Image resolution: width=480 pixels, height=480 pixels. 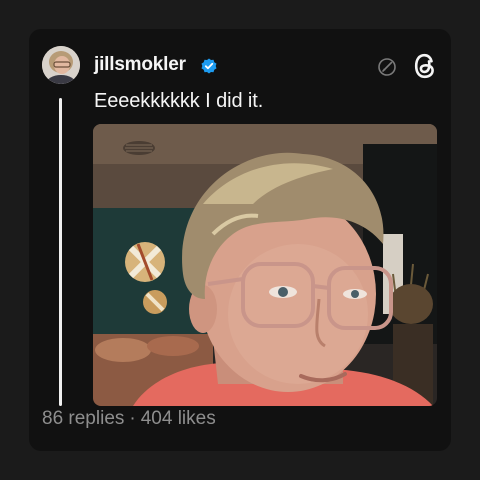 I want to click on thread-line, so click(x=60, y=252).